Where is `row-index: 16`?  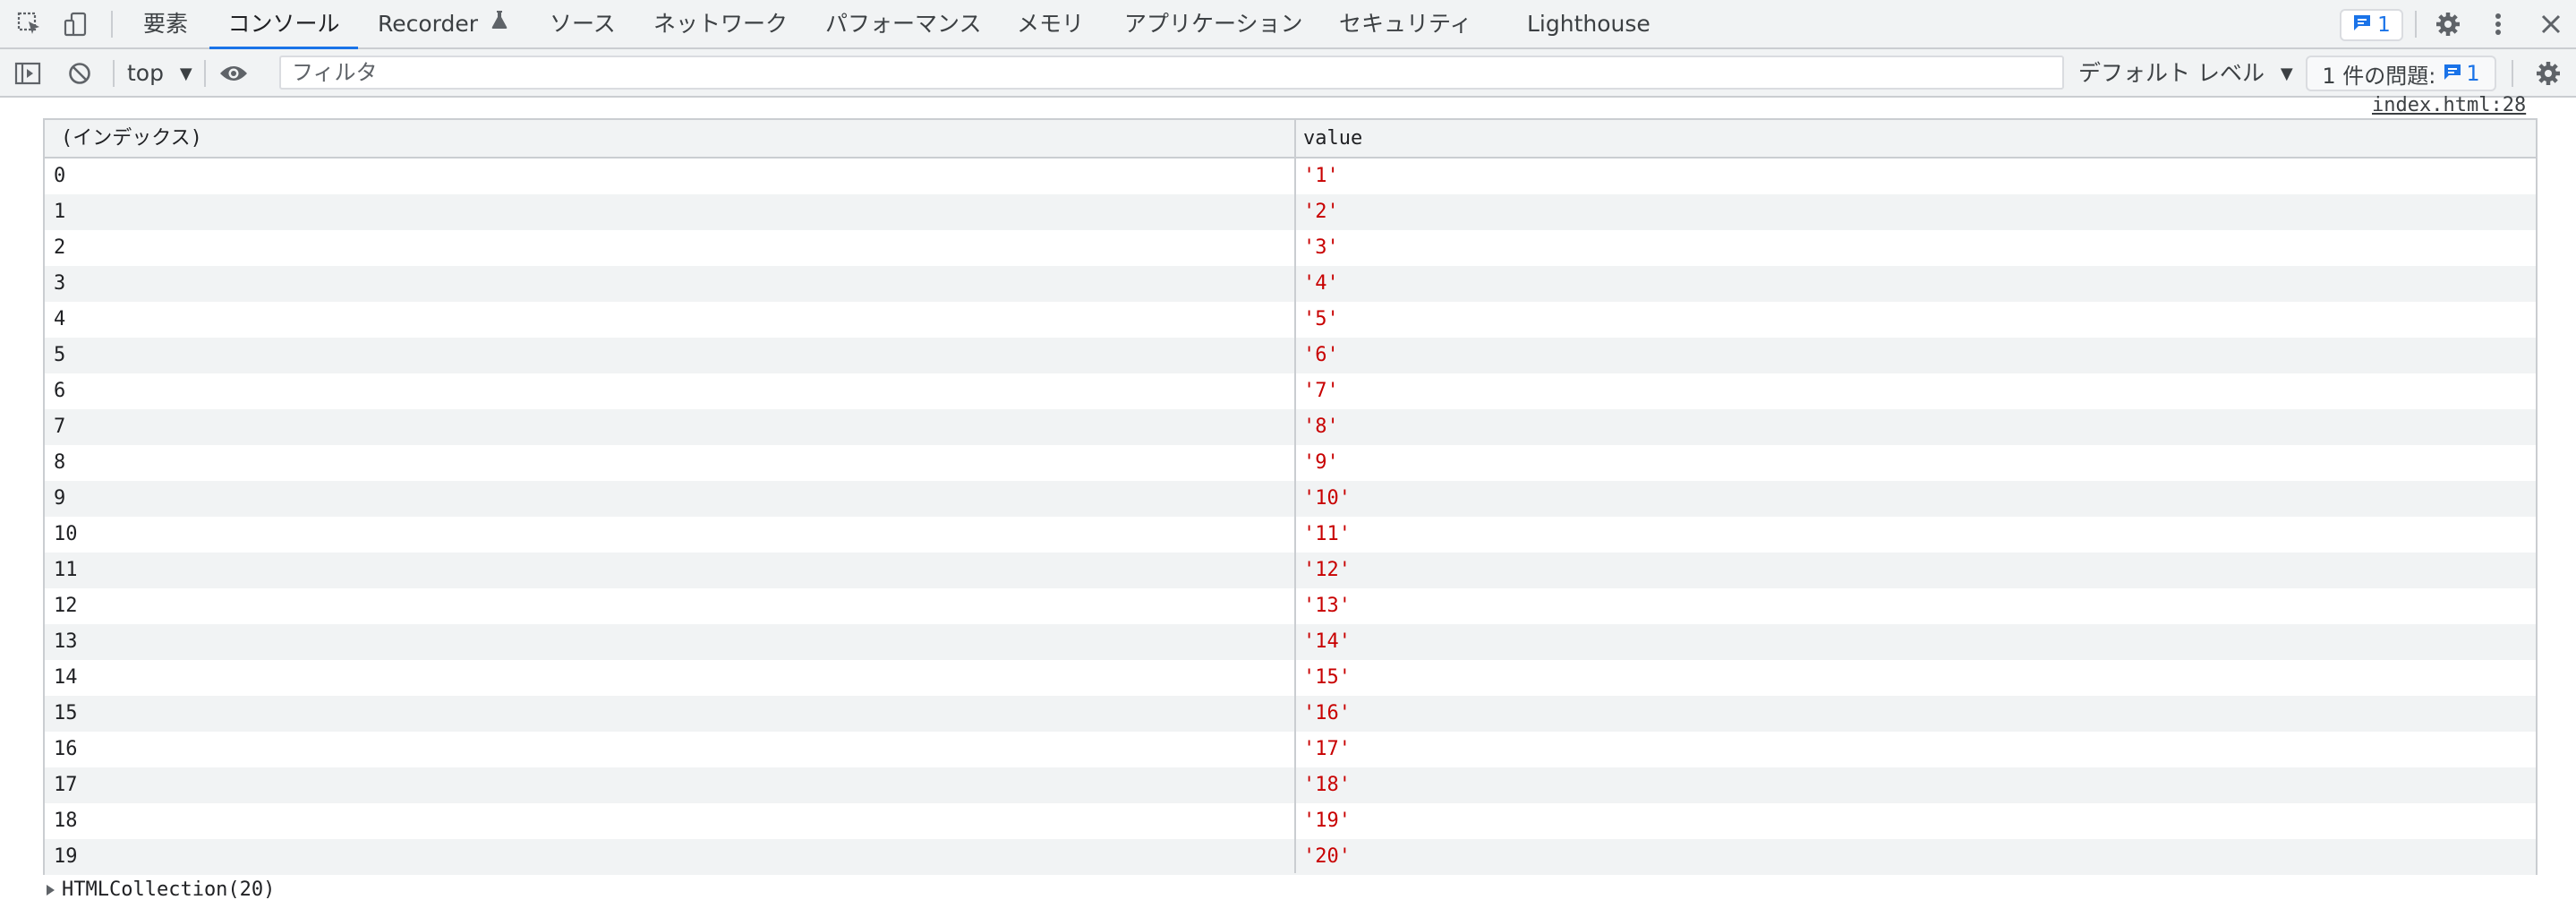
row-index: 16 is located at coordinates (66, 749).